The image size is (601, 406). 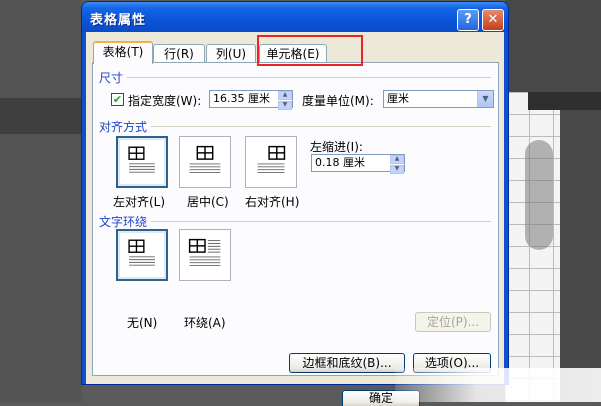 I want to click on indent-spinner: ▲ ▼, so click(x=397, y=164).